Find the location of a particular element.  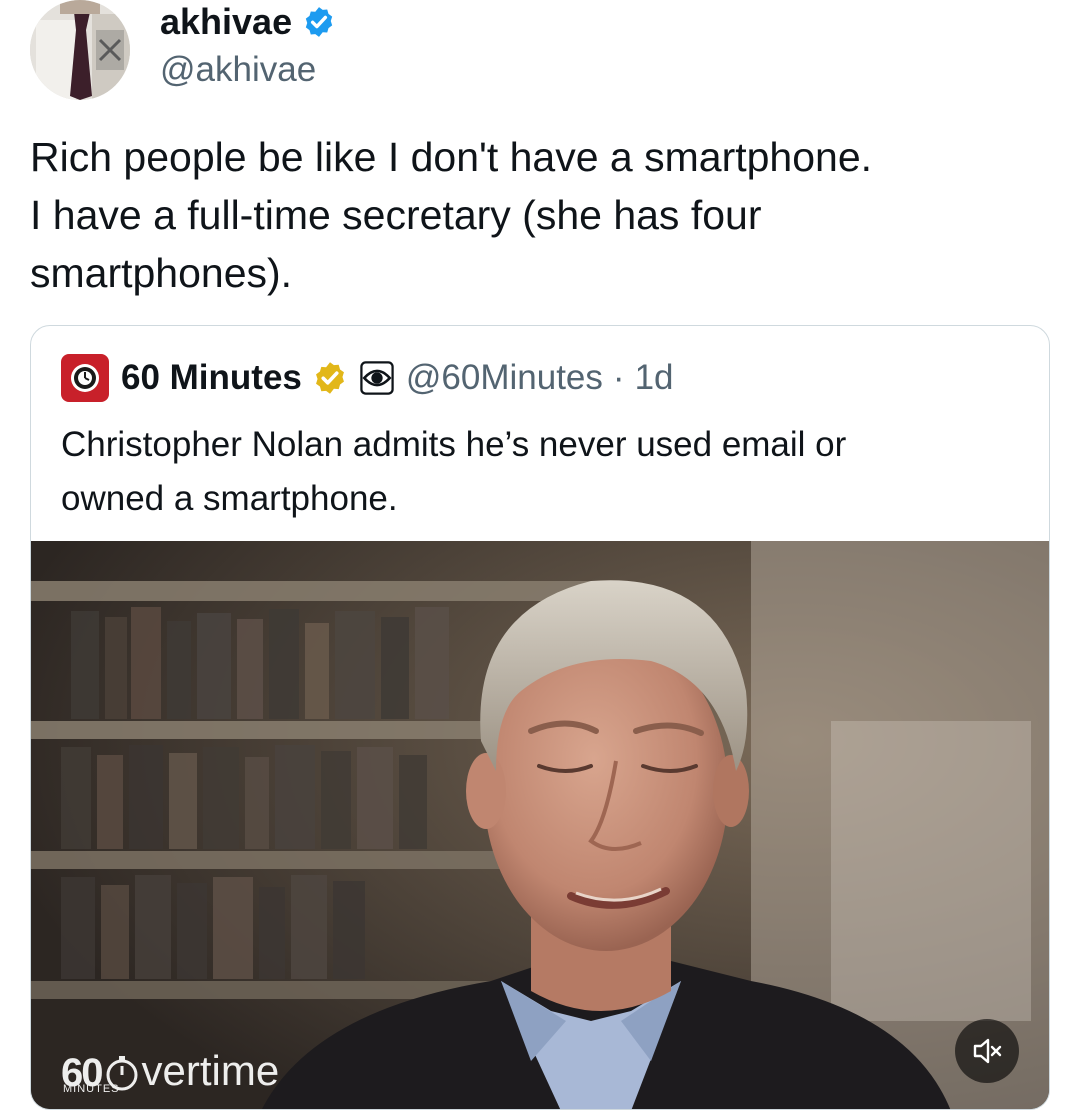

gold-verified-badge-icon is located at coordinates (329, 378).